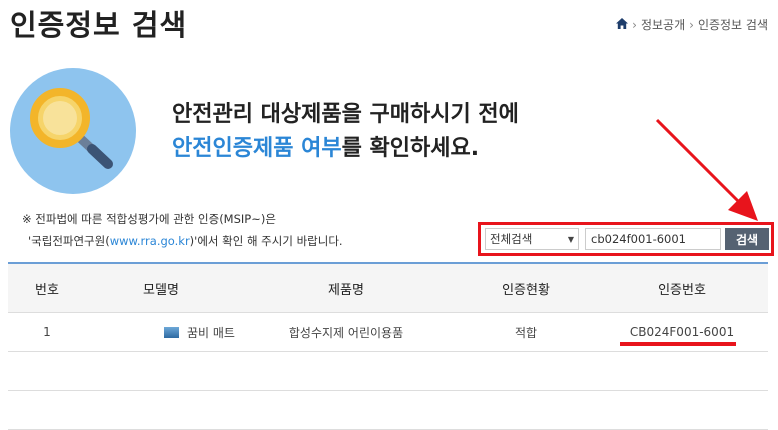  What do you see at coordinates (747, 239) in the screenshot?
I see `search-button: 검색` at bounding box center [747, 239].